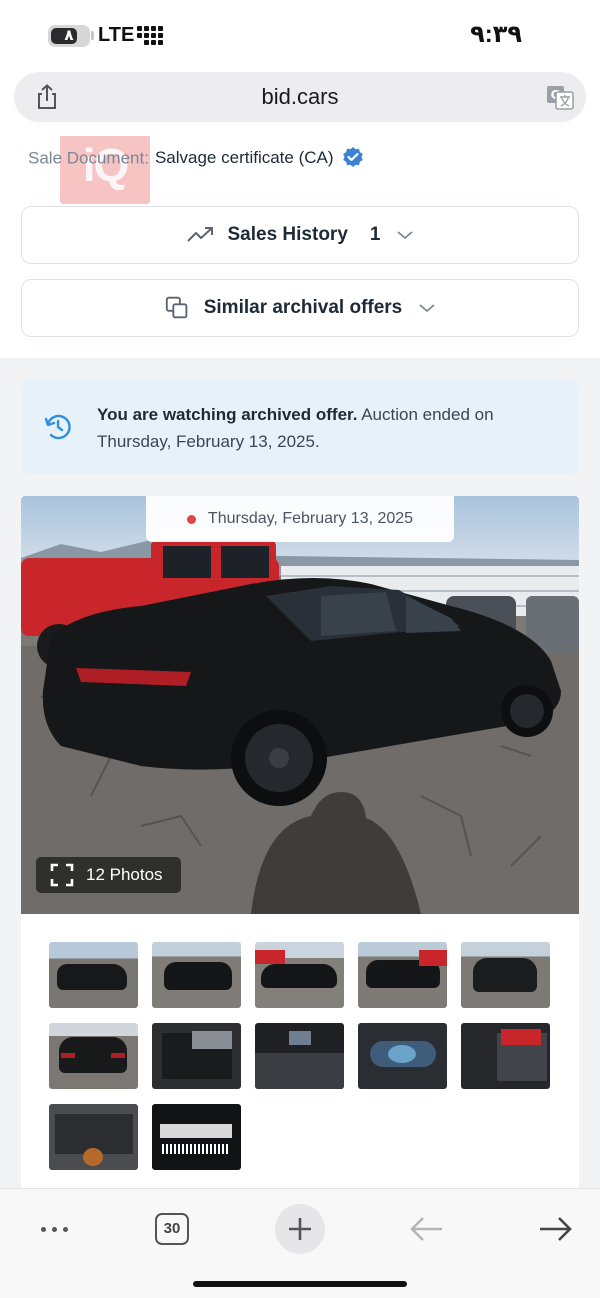 This screenshot has width=600, height=1298. I want to click on home-indicator, so click(300, 1284).